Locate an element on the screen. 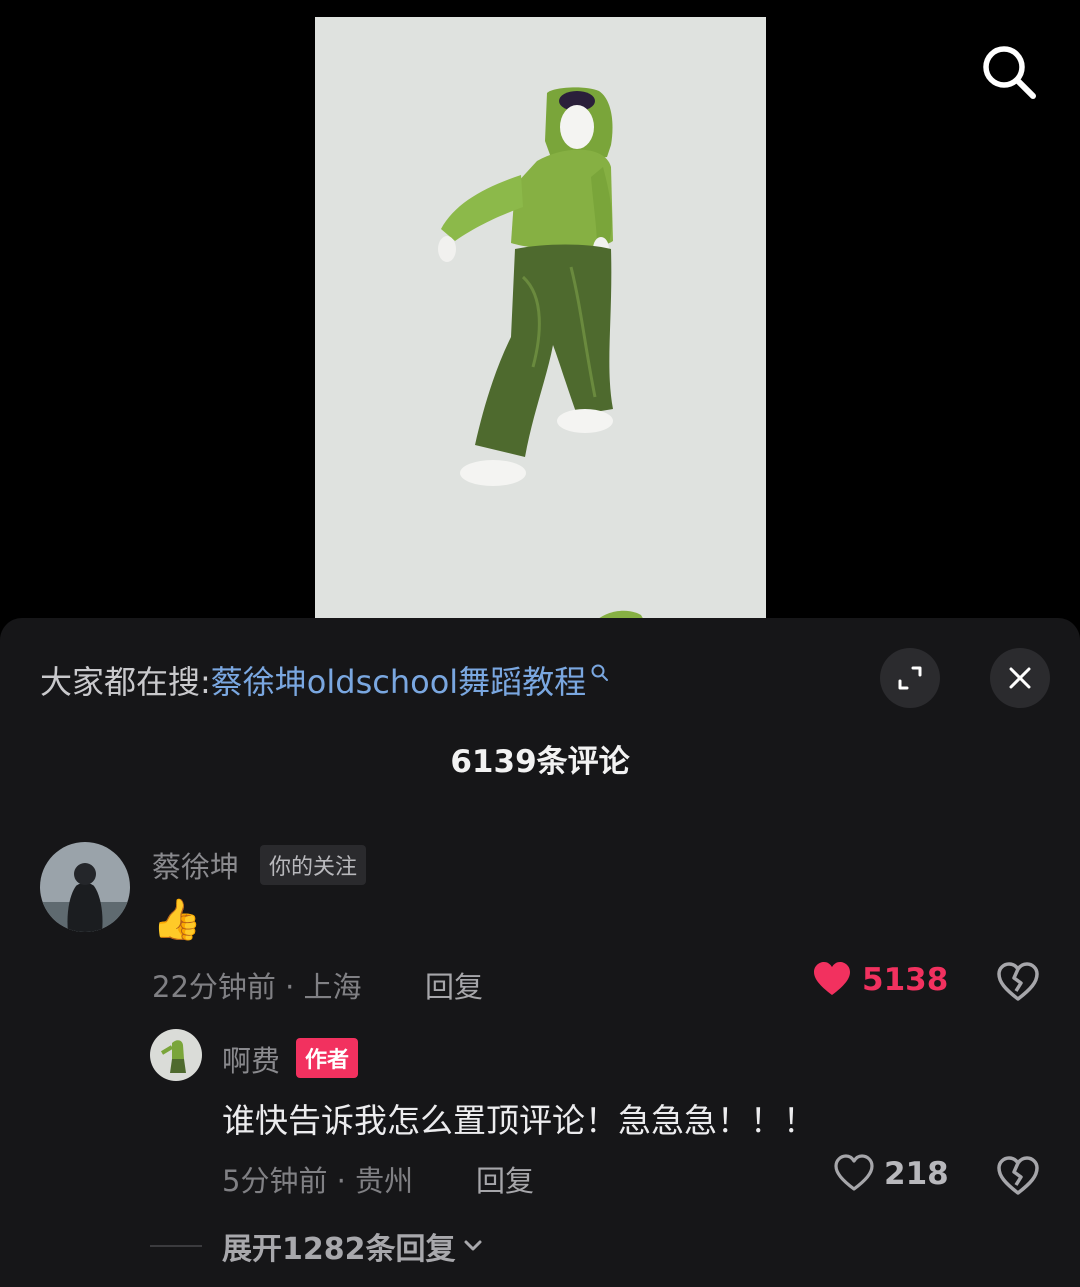 The height and width of the screenshot is (1287, 1080). reply-like-count: 218 is located at coordinates (916, 1174).